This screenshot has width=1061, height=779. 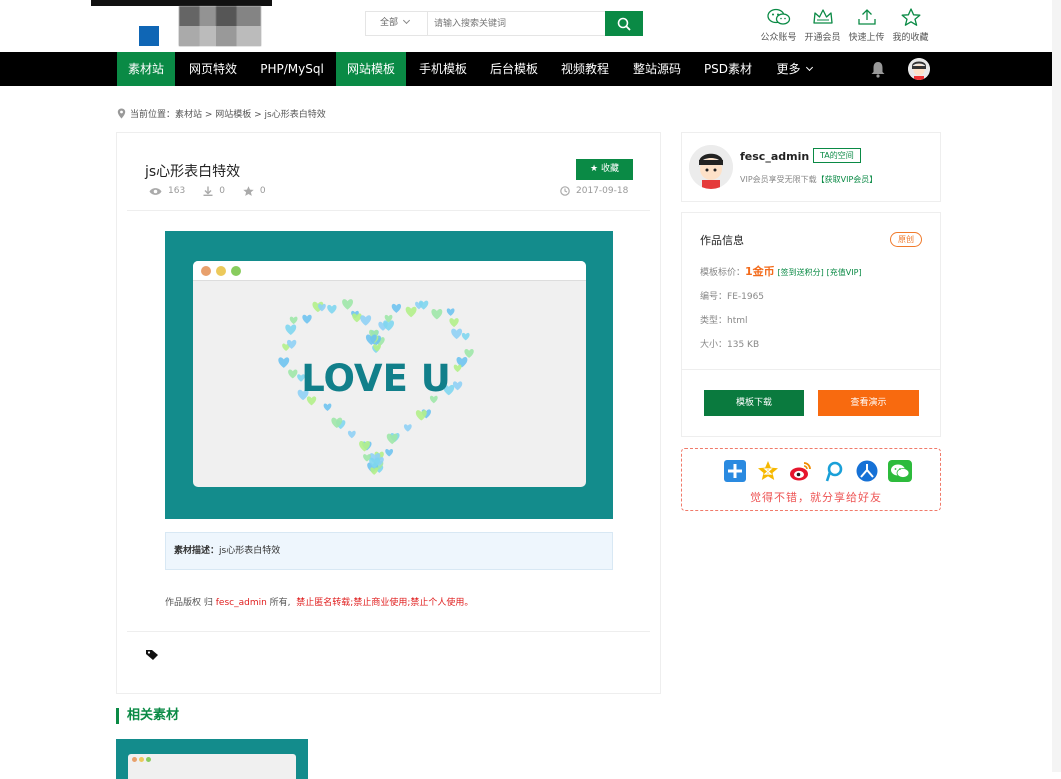 What do you see at coordinates (153, 115) in the screenshot?
I see `breadcrumb-prefix: 当前位置：` at bounding box center [153, 115].